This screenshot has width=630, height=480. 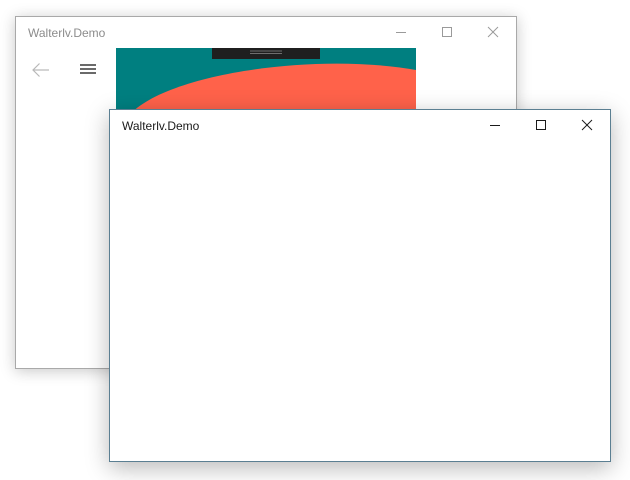 I want to click on front-window-close-button, so click(x=587, y=125).